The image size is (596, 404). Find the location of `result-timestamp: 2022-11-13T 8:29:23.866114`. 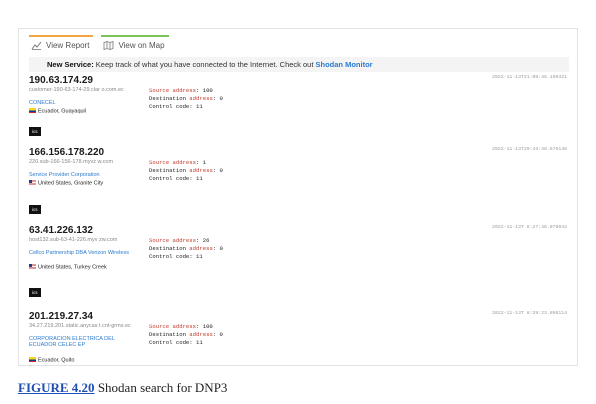

result-timestamp: 2022-11-13T 8:29:23.866114 is located at coordinates (529, 313).